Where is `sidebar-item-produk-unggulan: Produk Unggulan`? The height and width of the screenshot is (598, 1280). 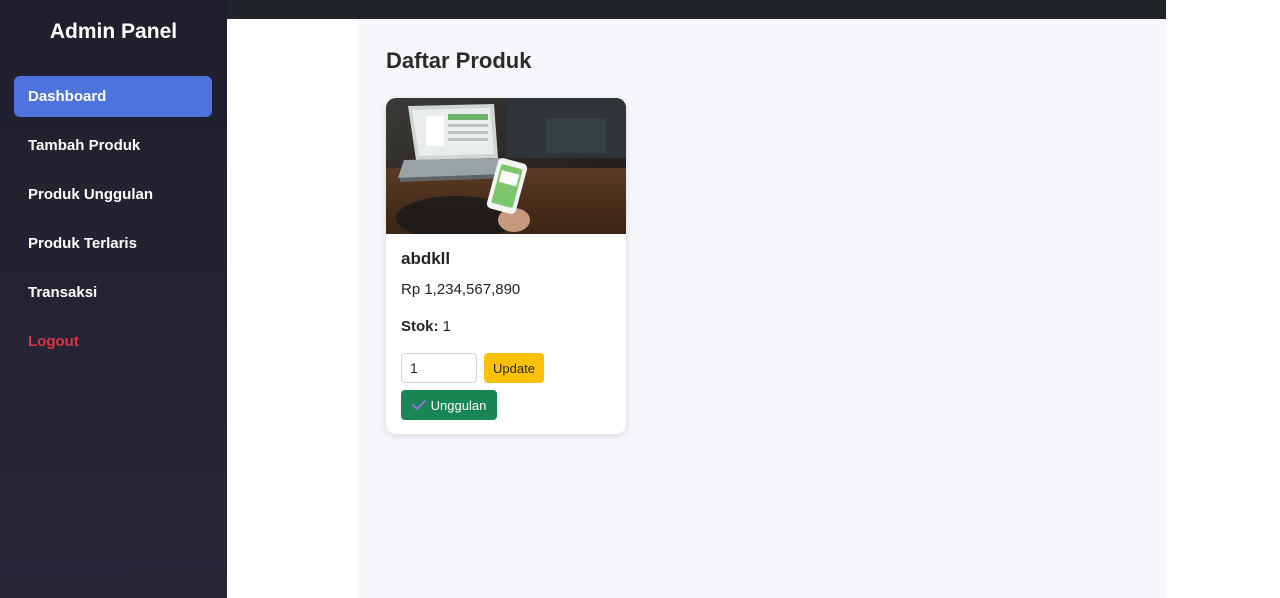 sidebar-item-produk-unggulan: Produk Unggulan is located at coordinates (113, 194).